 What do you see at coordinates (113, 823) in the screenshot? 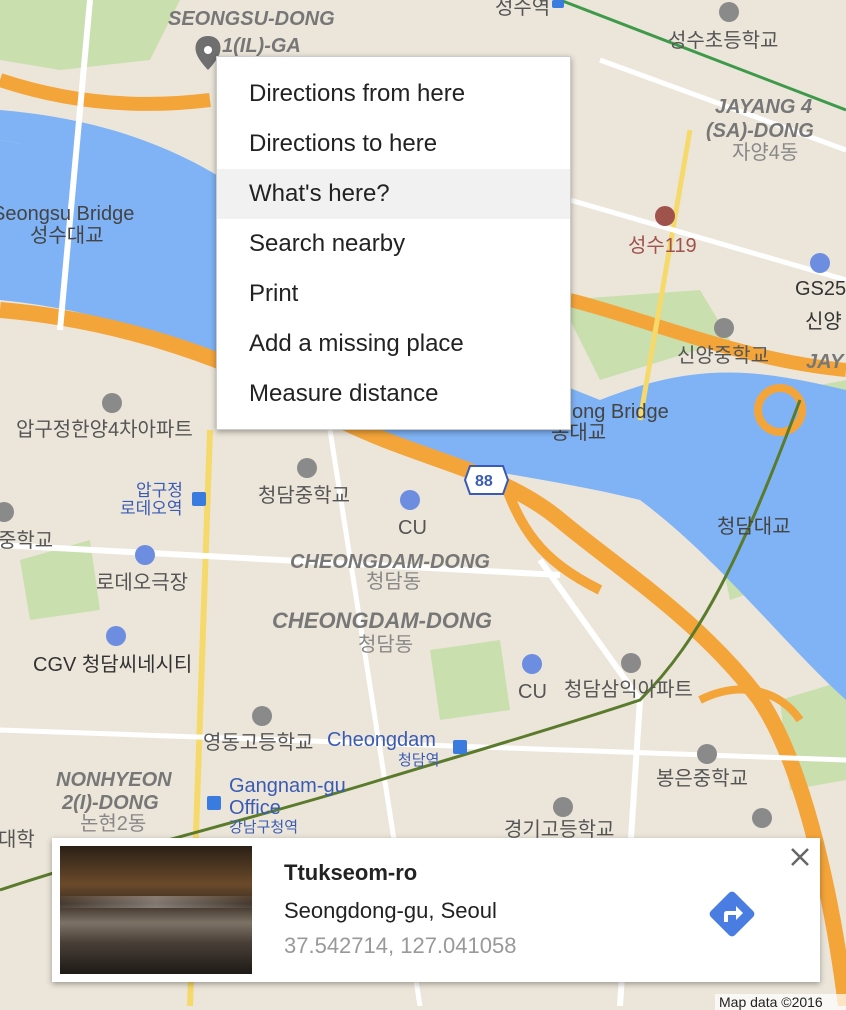
I see `label-nonhyeon-ko: 논현2동` at bounding box center [113, 823].